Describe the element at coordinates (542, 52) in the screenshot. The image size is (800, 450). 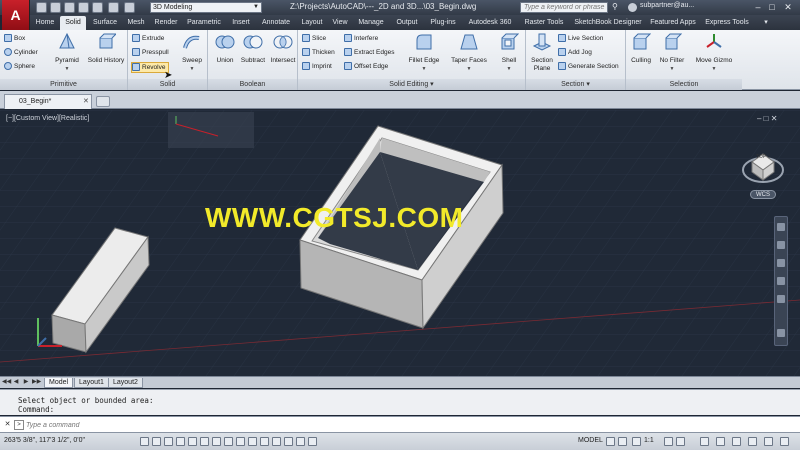
I see `section-plane-button: Section Plane` at that location.